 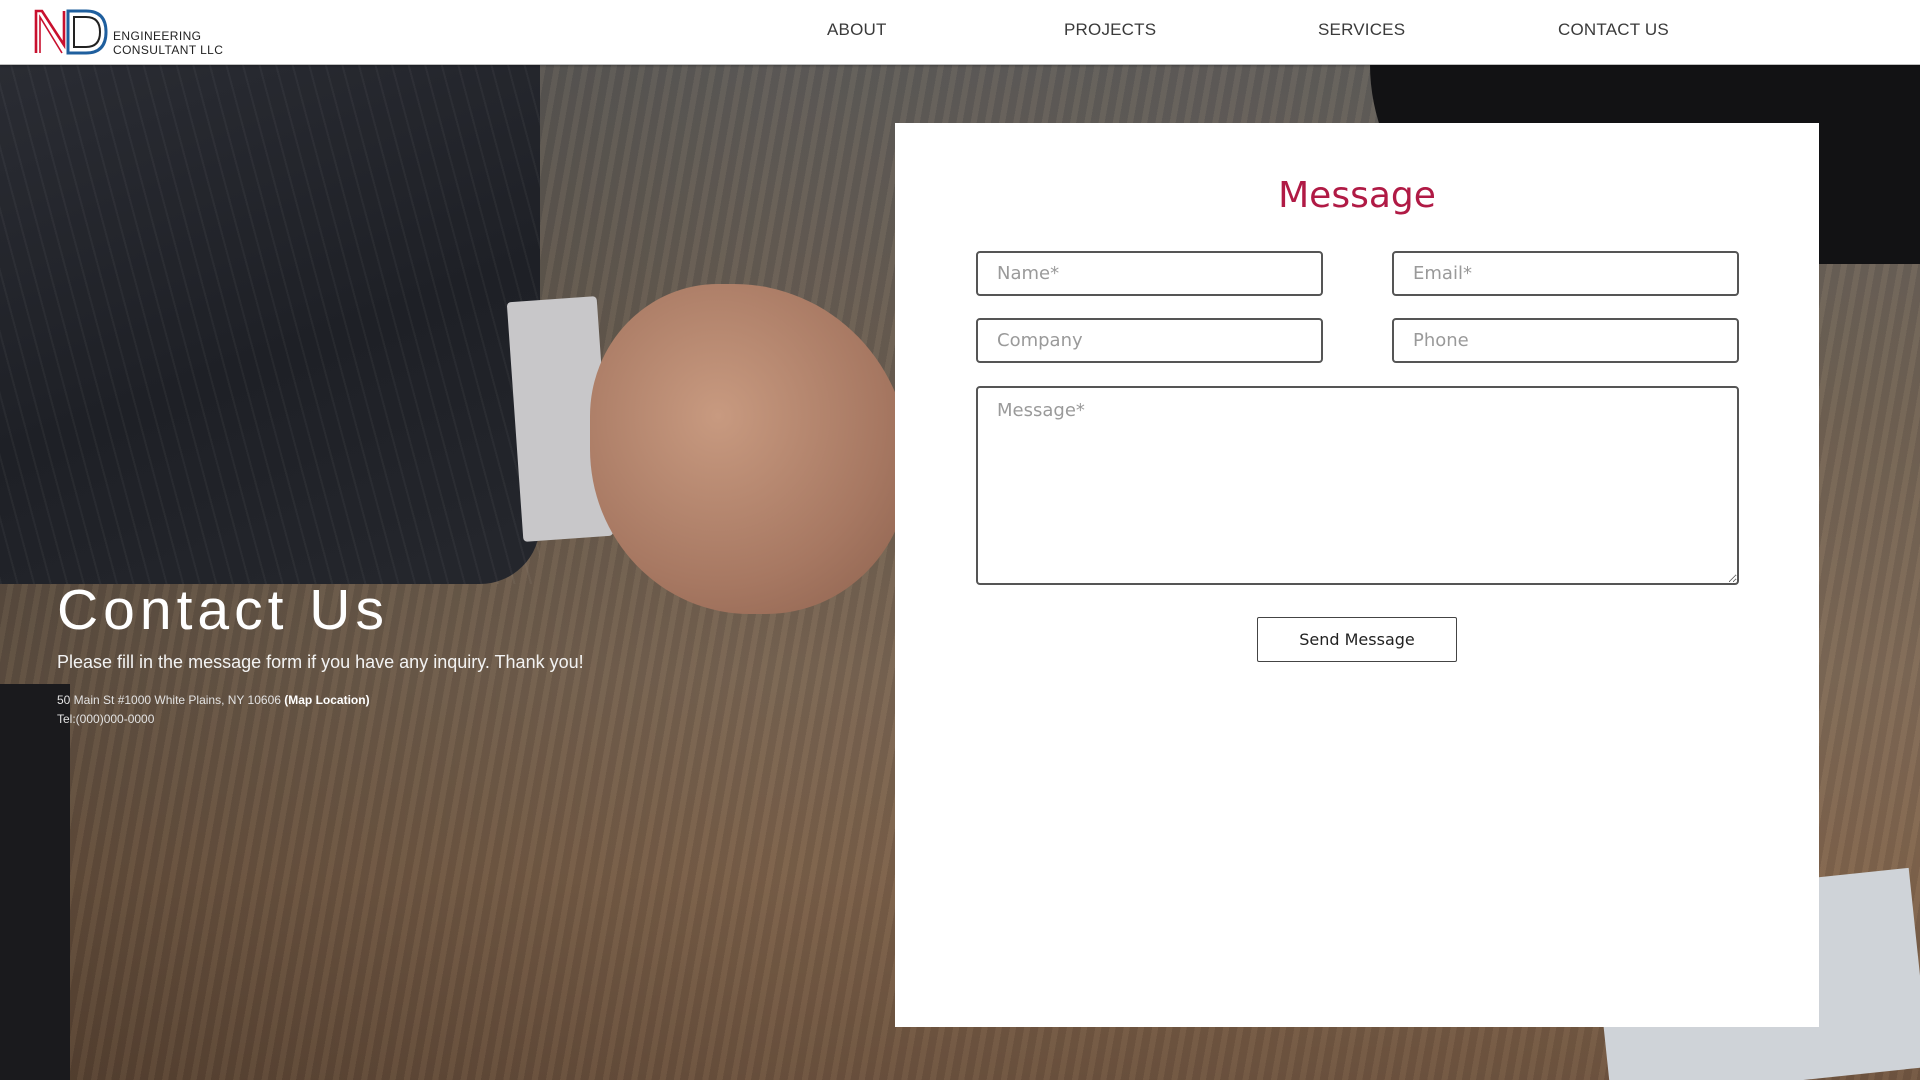 What do you see at coordinates (1357, 485) in the screenshot?
I see `message-textarea` at bounding box center [1357, 485].